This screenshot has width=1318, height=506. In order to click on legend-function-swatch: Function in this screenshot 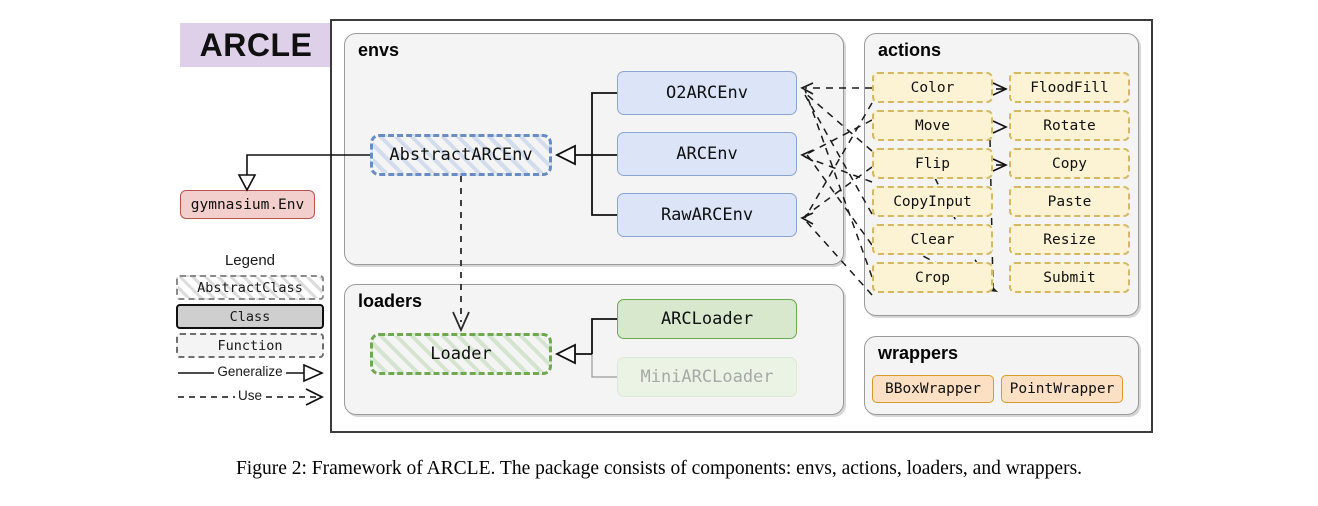, I will do `click(250, 345)`.